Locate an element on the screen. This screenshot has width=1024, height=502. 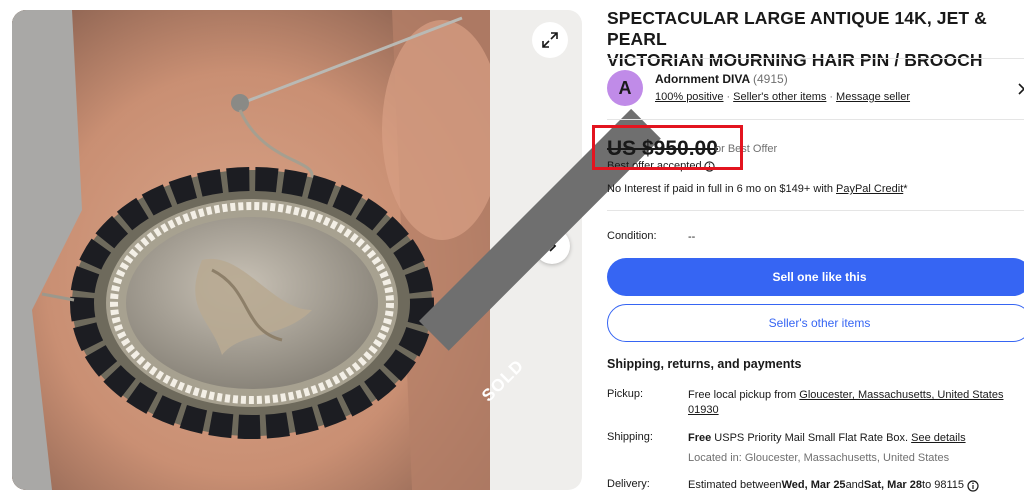
sell-one-like-this-button: Sell one like this is located at coordinates (815, 277).